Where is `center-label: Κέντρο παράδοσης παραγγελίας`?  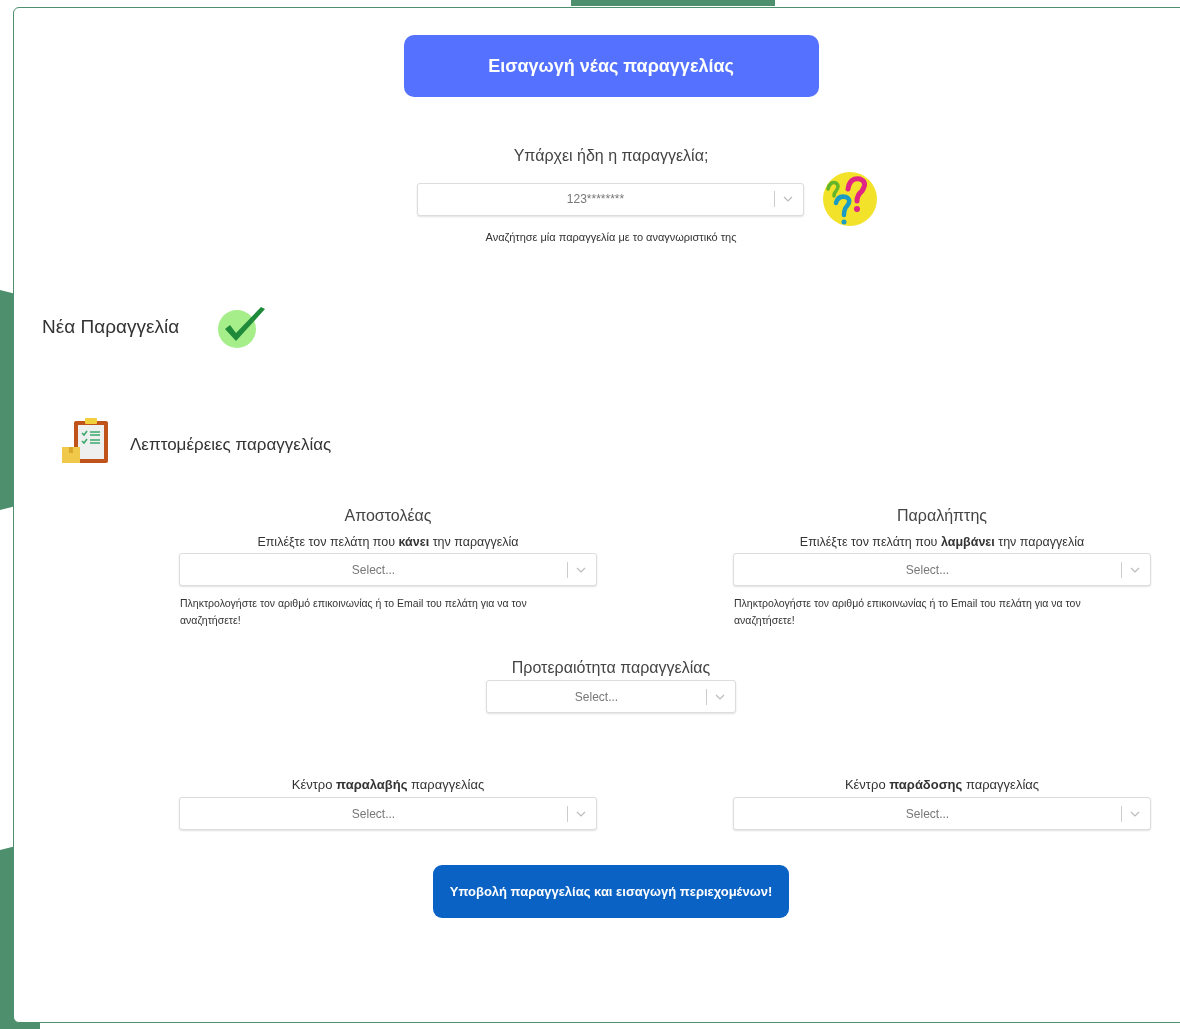
center-label: Κέντρο παράδοσης παραγγελίας is located at coordinates (942, 784).